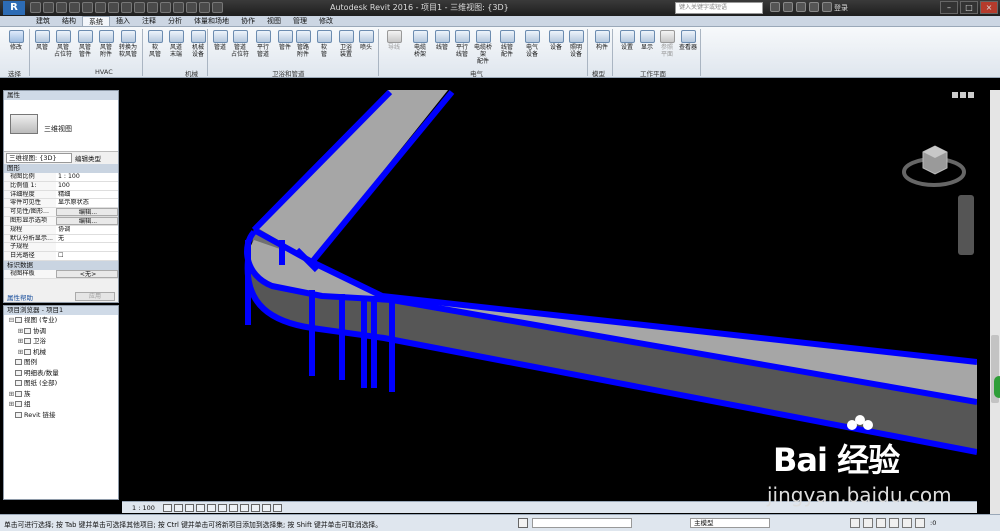 The width and height of the screenshot is (1000, 531). What do you see at coordinates (191, 7) in the screenshot?
I see `thin-lines-icon` at bounding box center [191, 7].